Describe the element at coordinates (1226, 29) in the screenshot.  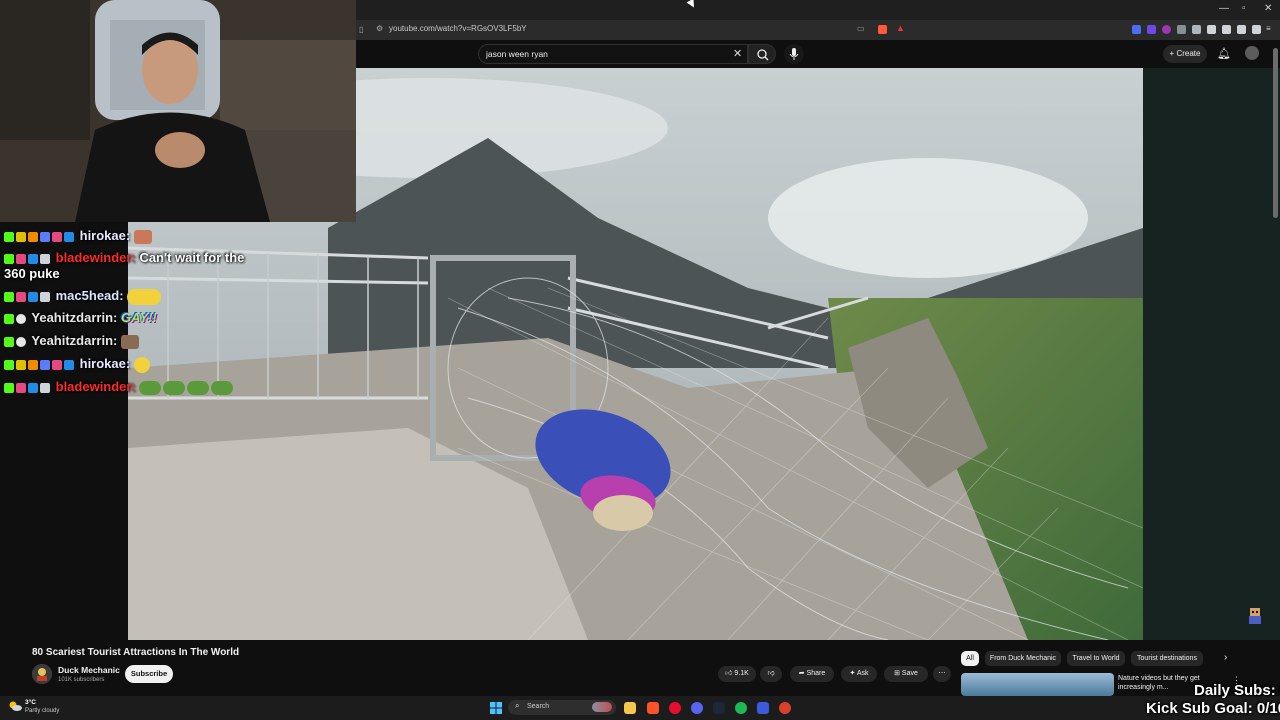
I see `wallet-icon` at that location.